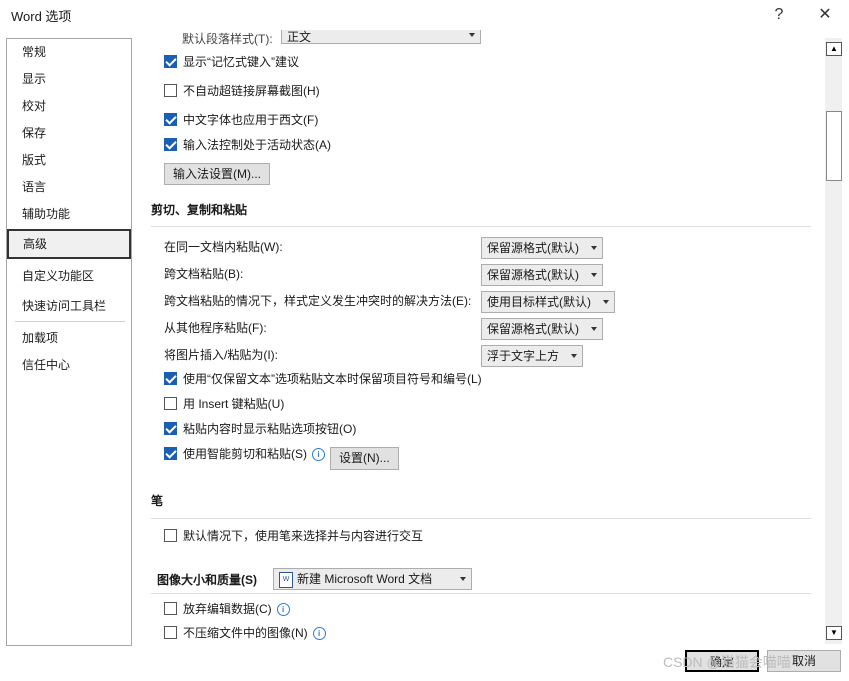  I want to click on paste-same-doc-select: 保留源格式(默认), so click(542, 248).